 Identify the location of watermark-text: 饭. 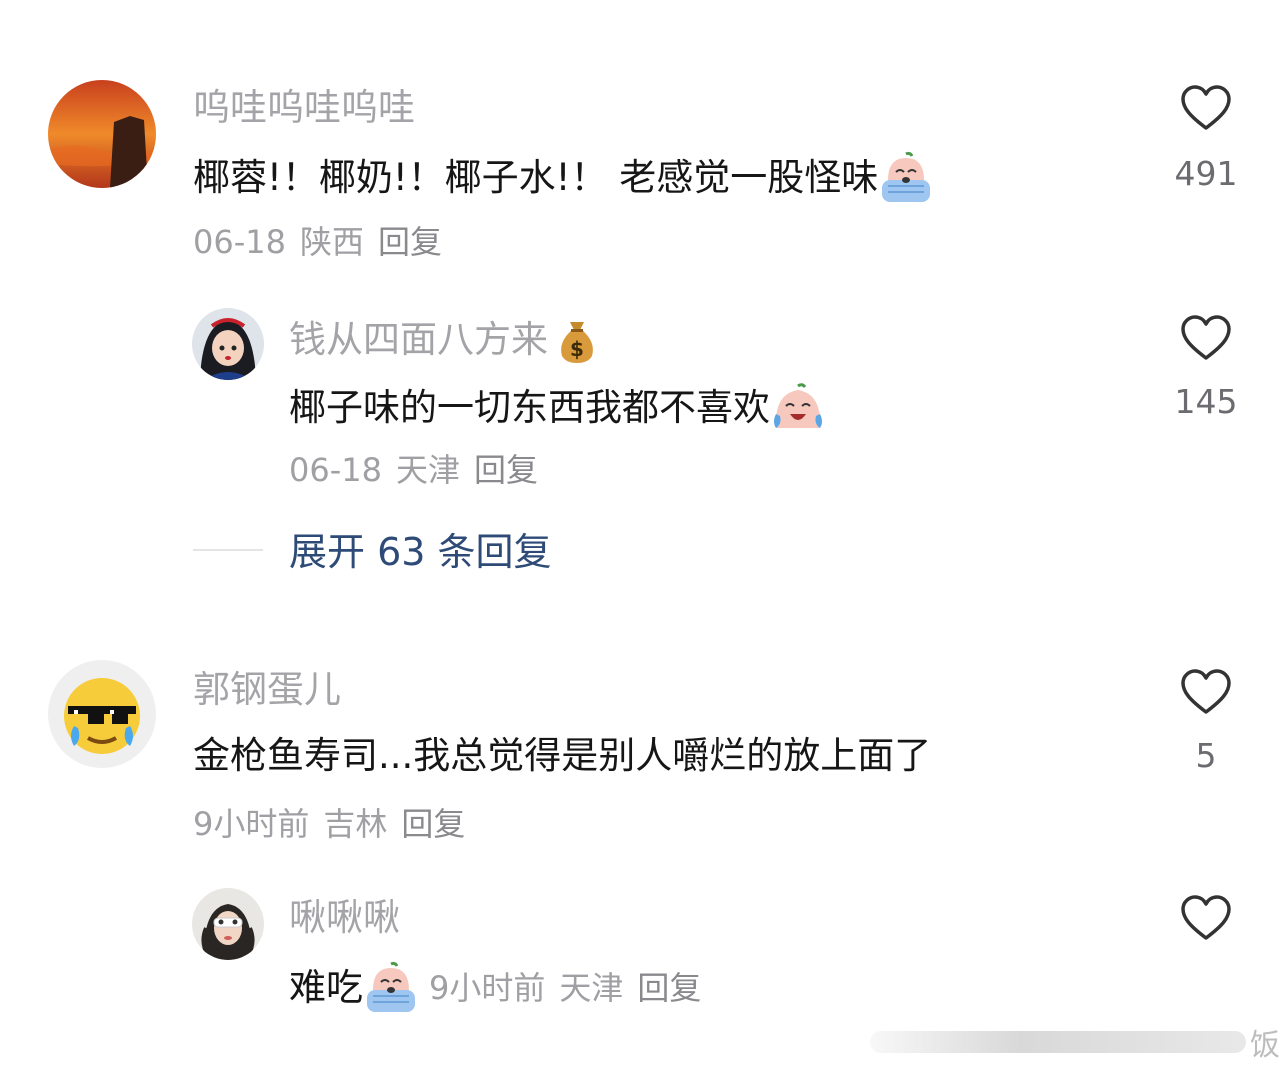
(1265, 1045).